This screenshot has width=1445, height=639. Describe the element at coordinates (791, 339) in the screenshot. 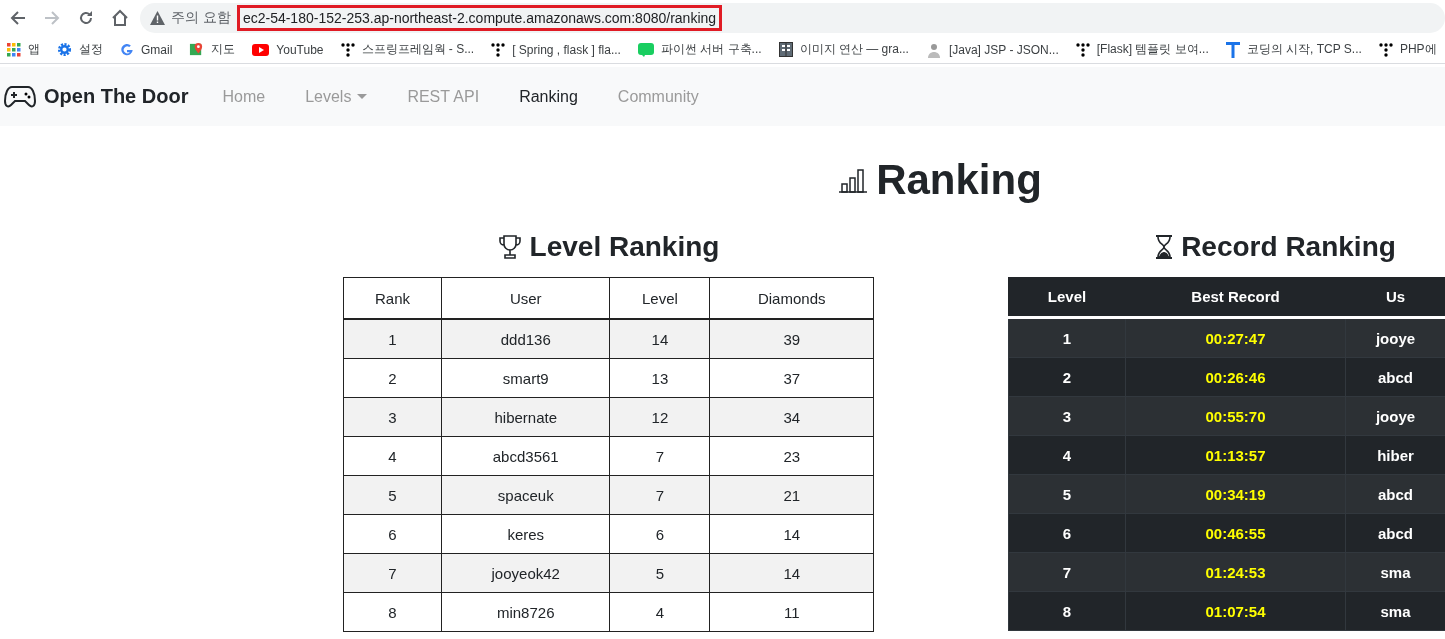

I see `table-cell: 39` at that location.